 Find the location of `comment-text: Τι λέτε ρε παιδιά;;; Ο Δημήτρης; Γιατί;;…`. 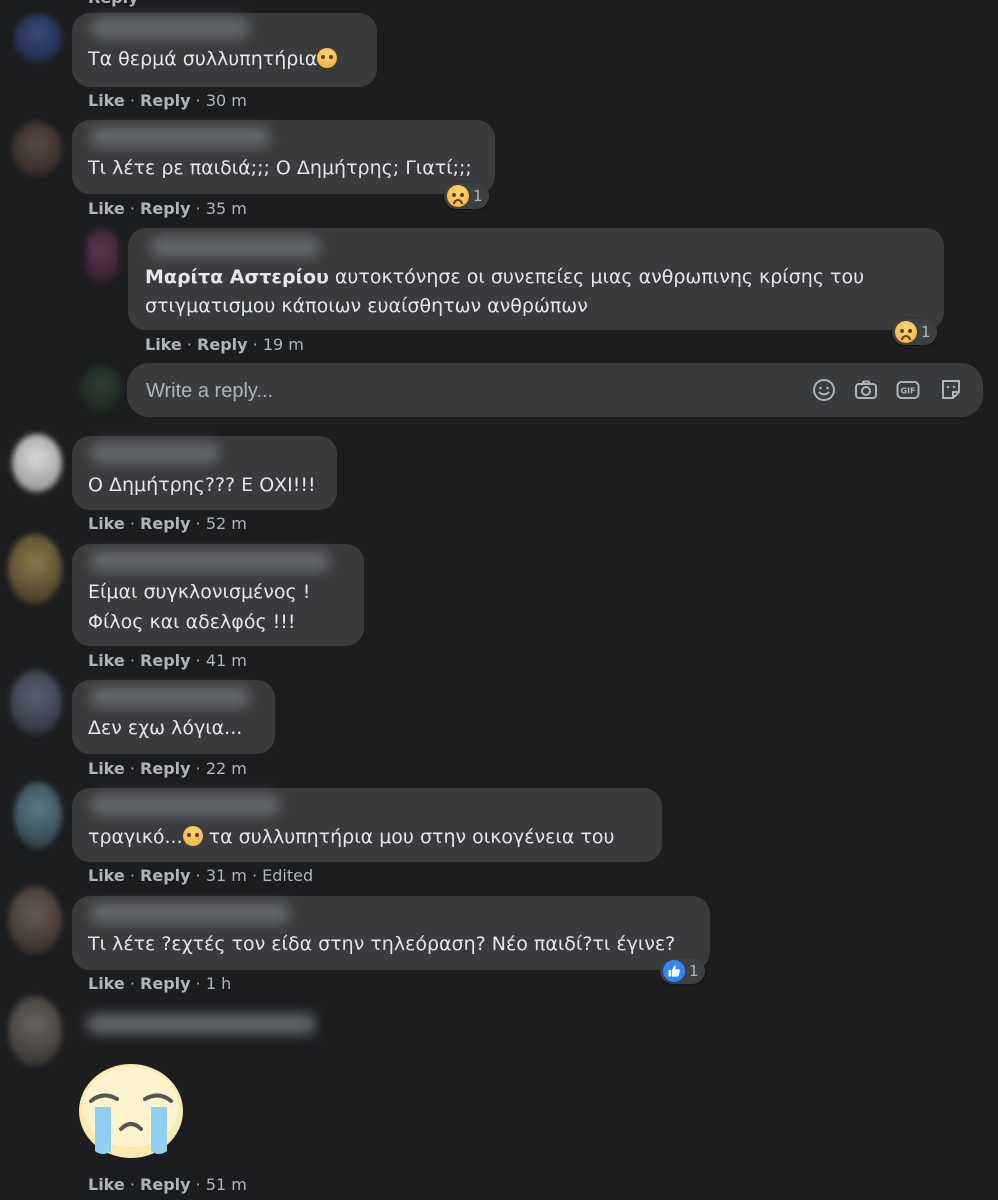

comment-text: Τι λέτε ρε παιδιά;;; Ο Δημήτρης; Γιατί;;… is located at coordinates (280, 168).